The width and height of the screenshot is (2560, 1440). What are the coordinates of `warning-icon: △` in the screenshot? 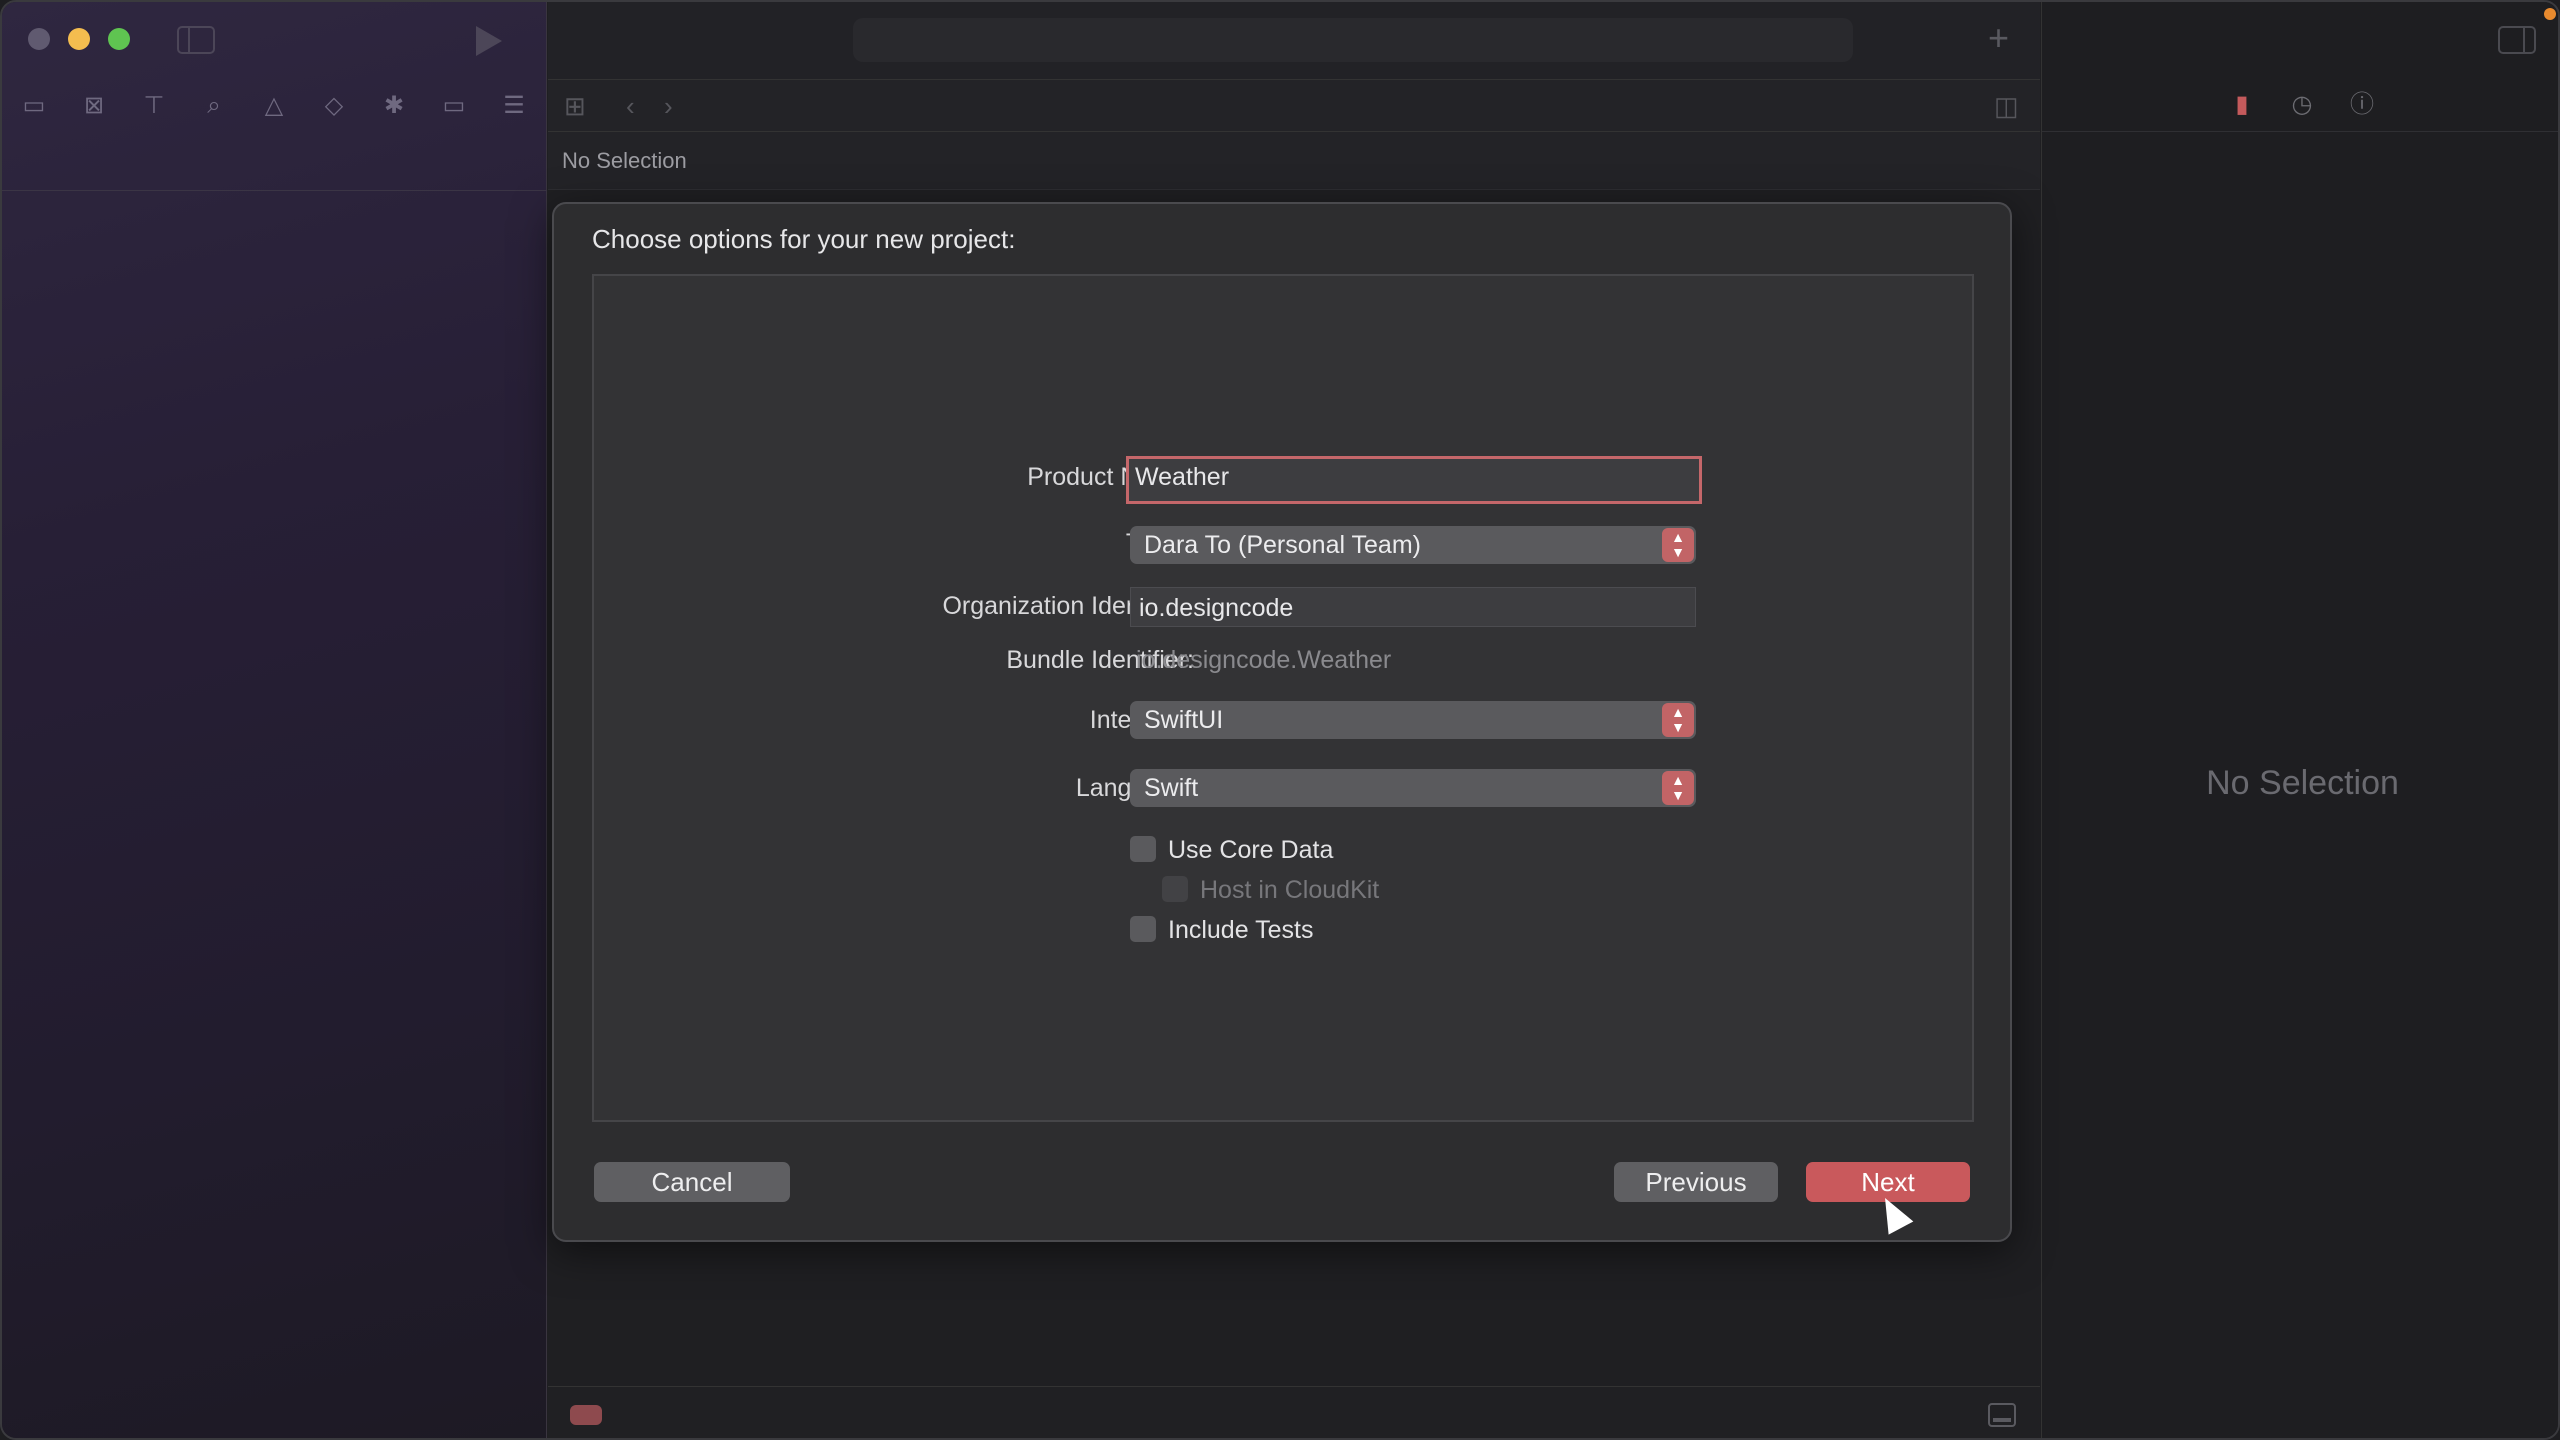 It's located at (274, 106).